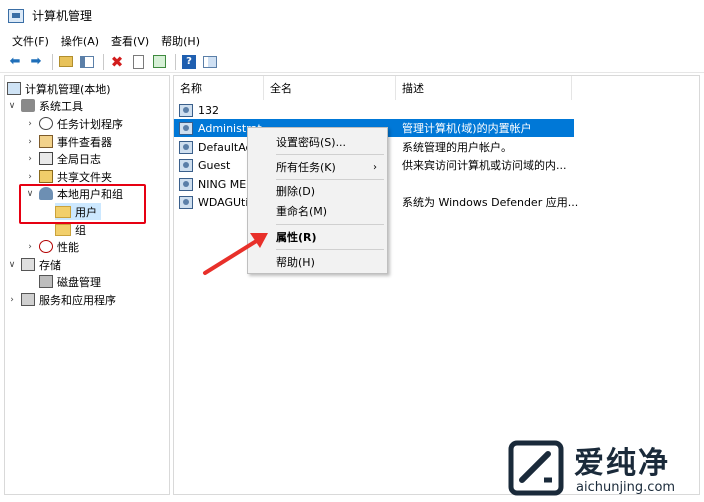 Image resolution: width=704 pixels, height=502 pixels. What do you see at coordinates (90, 124) in the screenshot?
I see `tree-item-label: 任务计划程序` at bounding box center [90, 124].